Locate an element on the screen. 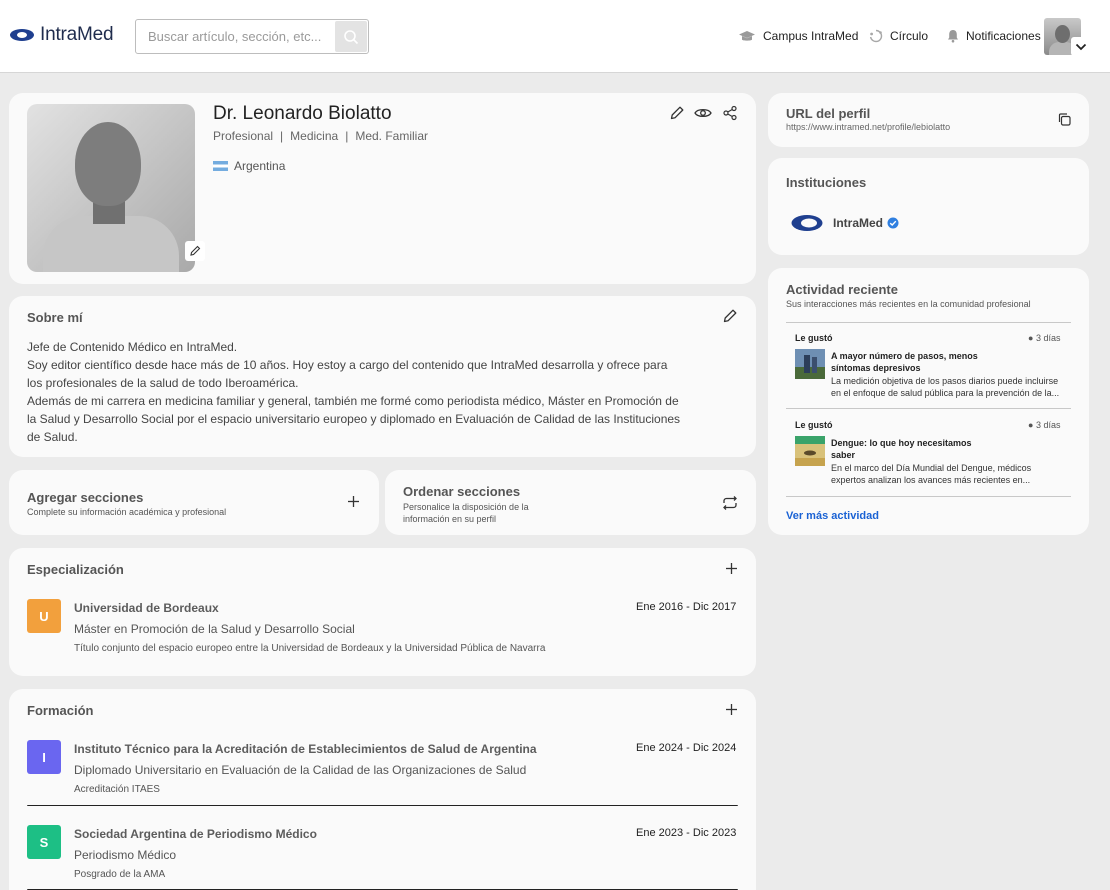 The height and width of the screenshot is (890, 1110). nav-circulo-label: Círculo is located at coordinates (909, 36).